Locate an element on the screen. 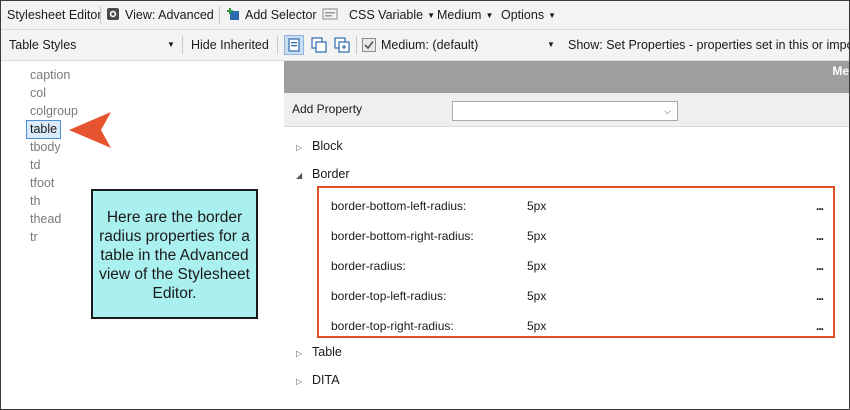  styles-dropdown-value: Table Styles is located at coordinates (43, 45).